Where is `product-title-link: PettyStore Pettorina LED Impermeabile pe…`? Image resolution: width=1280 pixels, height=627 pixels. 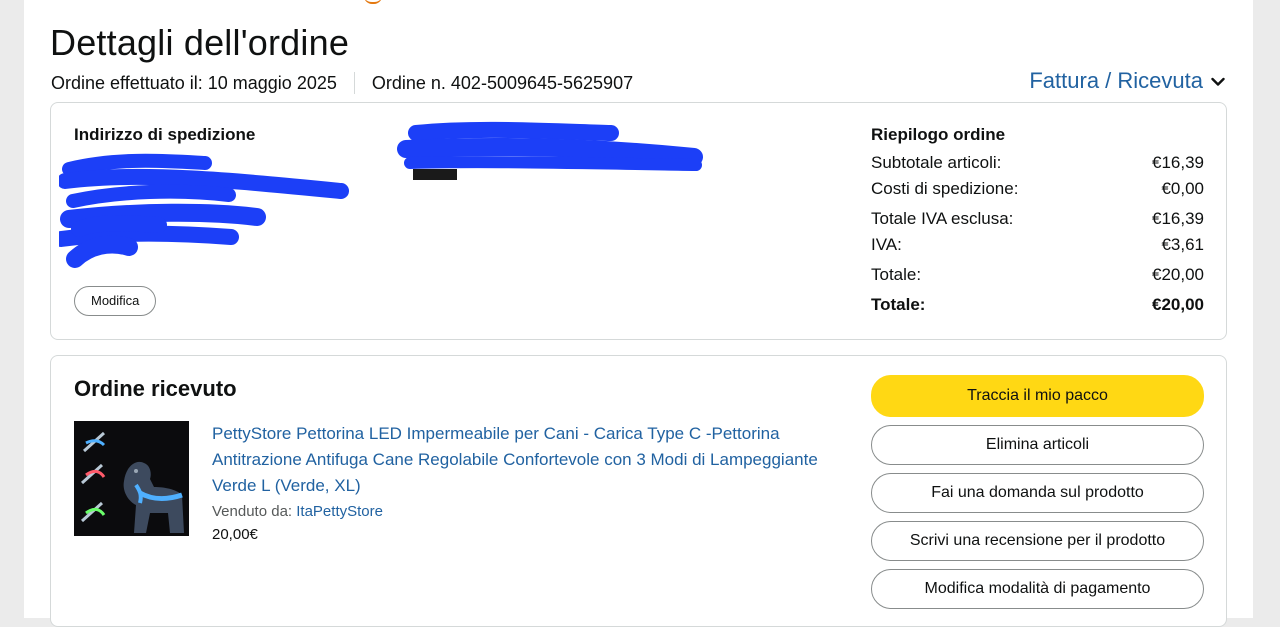 product-title-link: PettyStore Pettorina LED Impermeabile pe… is located at coordinates (522, 460).